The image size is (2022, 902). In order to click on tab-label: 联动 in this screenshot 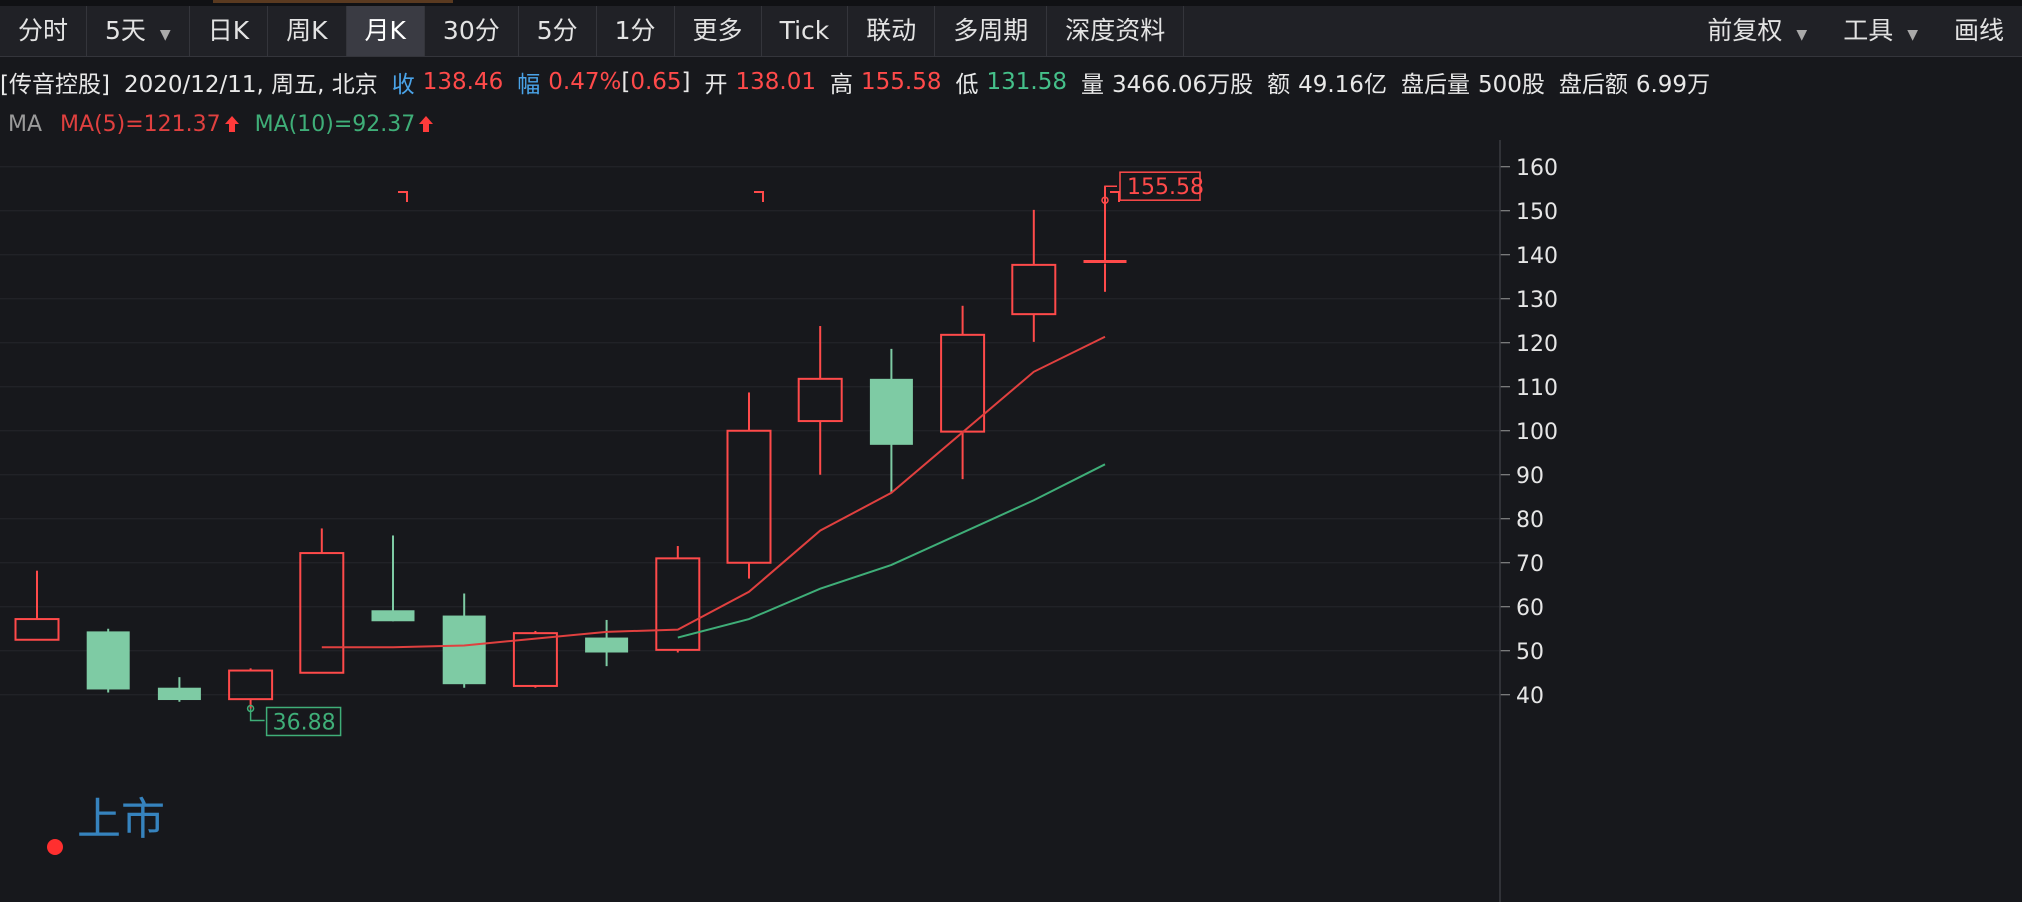, I will do `click(891, 30)`.